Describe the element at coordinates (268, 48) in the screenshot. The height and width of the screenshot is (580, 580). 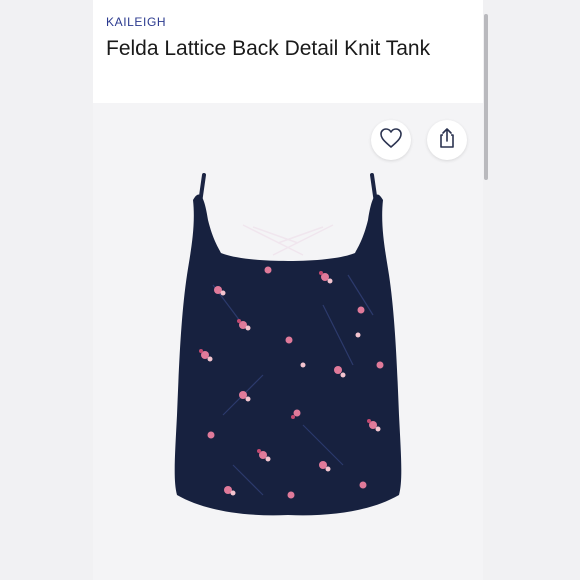
I see `product-title: Felda Lattice Back Detail Knit Tank` at that location.